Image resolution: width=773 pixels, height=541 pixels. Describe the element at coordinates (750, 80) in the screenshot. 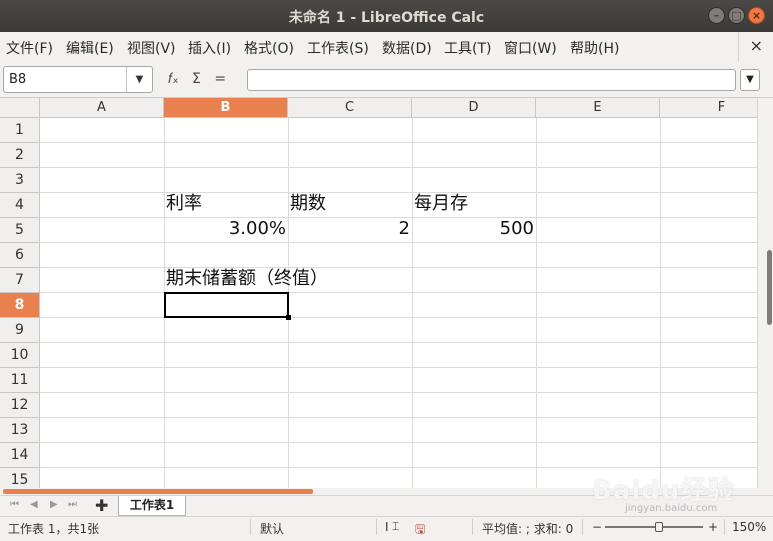

I see `expand-formula-icon: ▼` at that location.